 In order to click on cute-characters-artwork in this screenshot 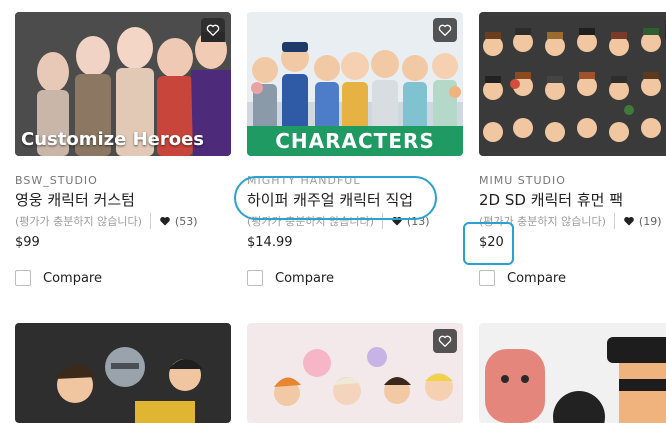, I will do `click(355, 373)`.